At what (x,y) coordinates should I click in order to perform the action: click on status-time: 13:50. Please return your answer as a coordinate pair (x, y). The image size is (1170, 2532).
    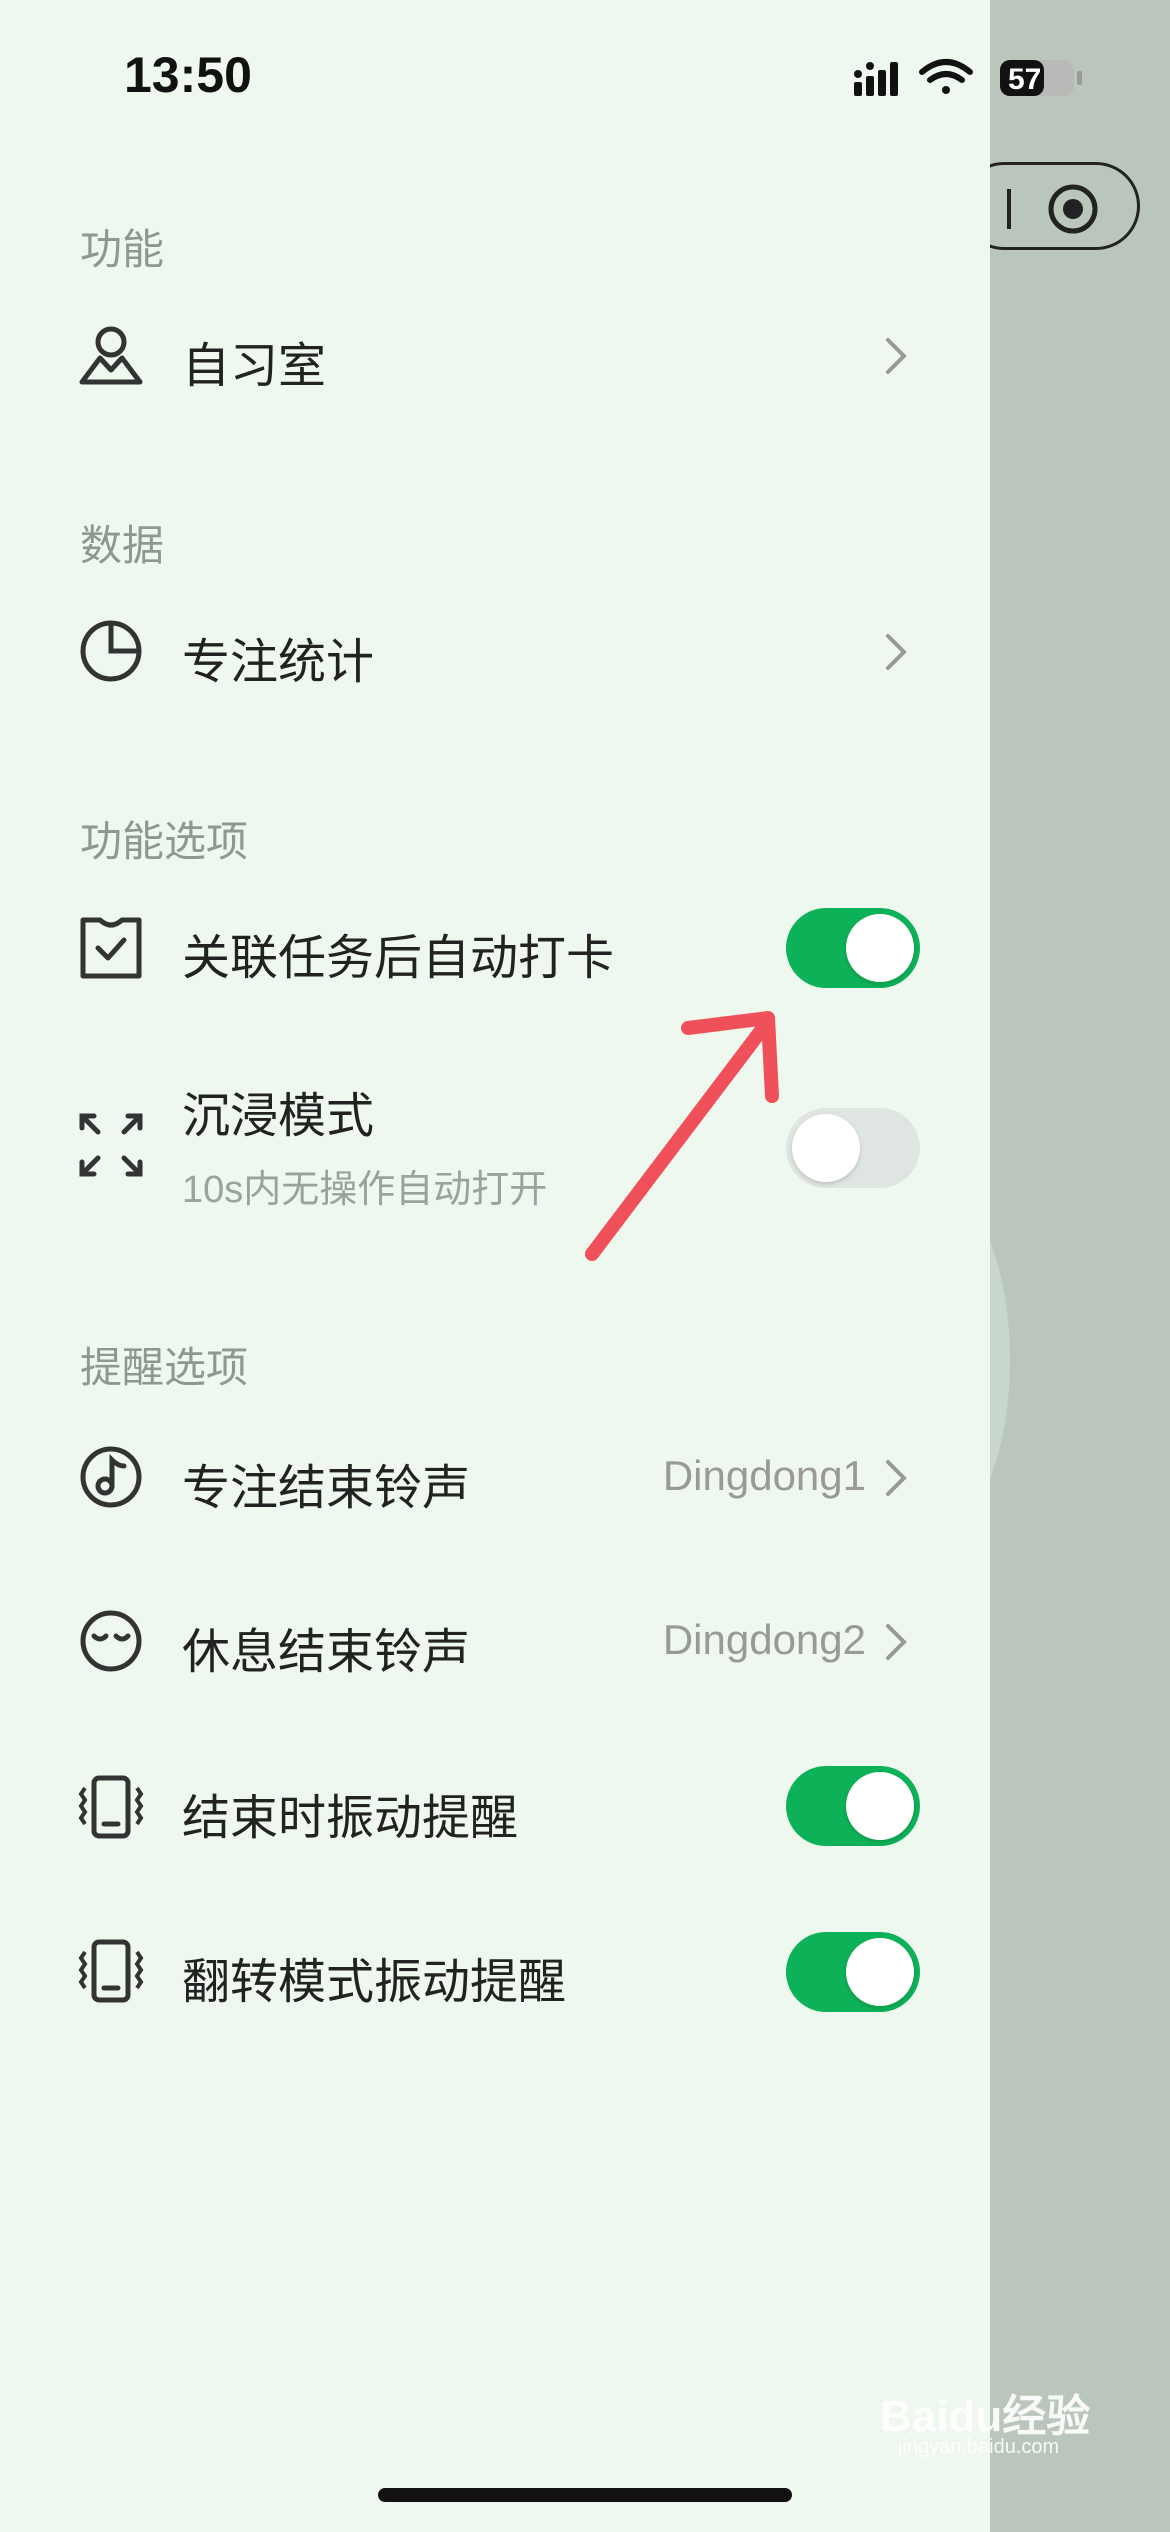
    Looking at the image, I should click on (188, 75).